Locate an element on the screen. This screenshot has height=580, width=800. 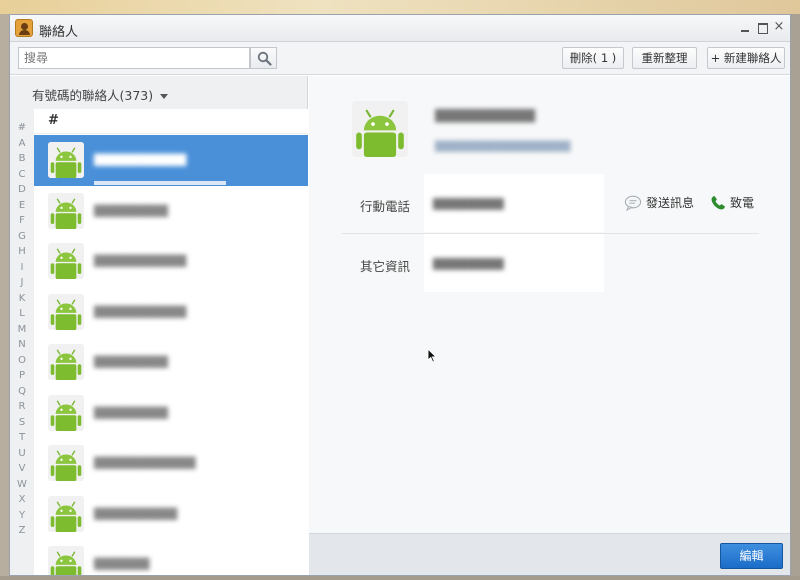
alpha-index-letter: U is located at coordinates (22, 454).